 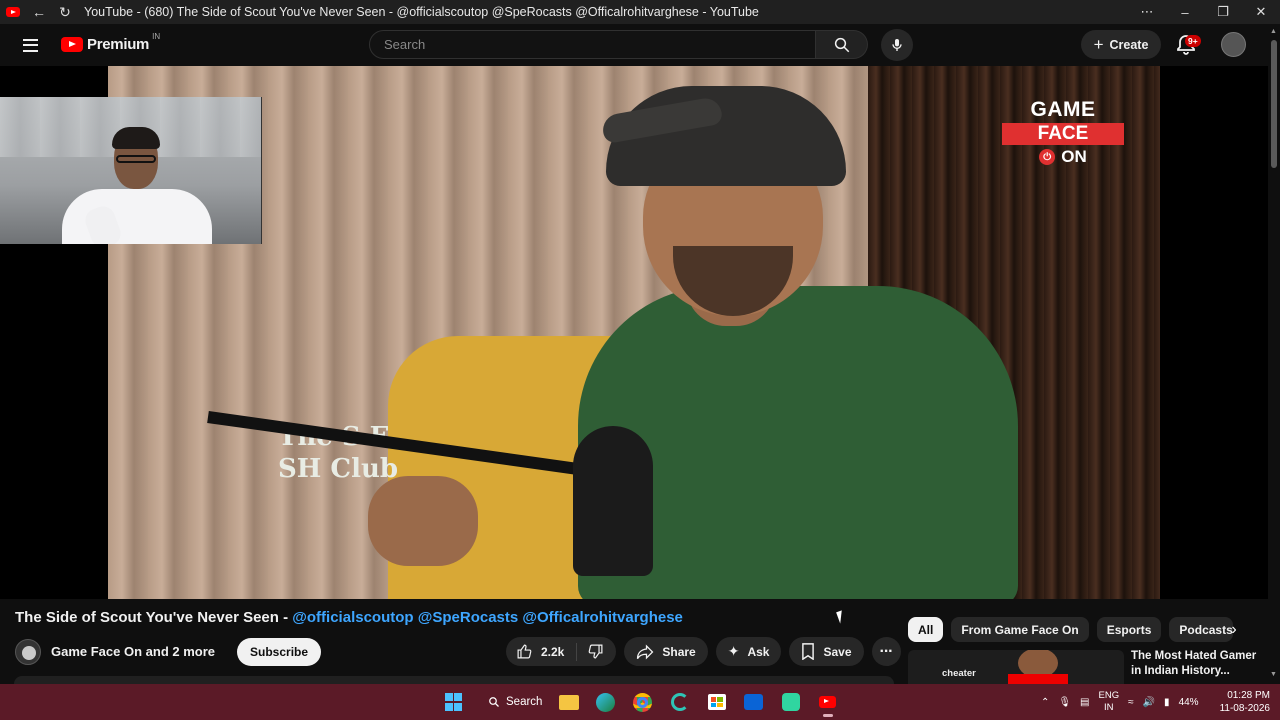 I want to click on like-dislike-group: 2.2k, so click(x=561, y=651).